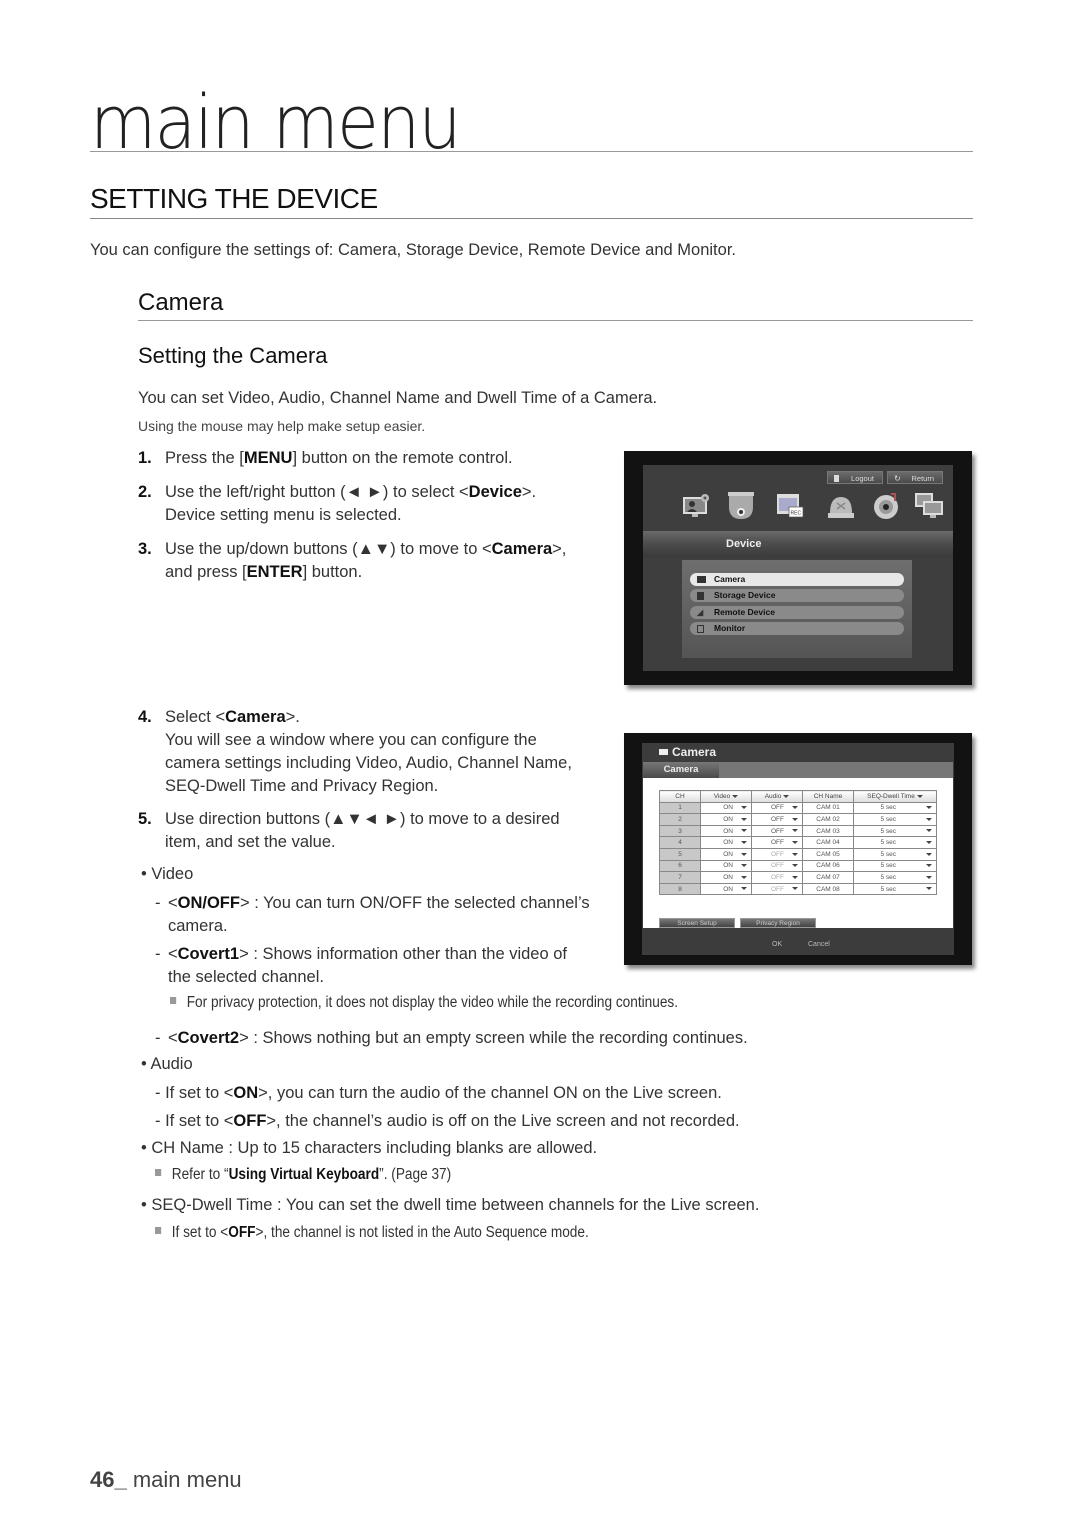 The width and height of the screenshot is (1080, 1530). Describe the element at coordinates (680, 854) in the screenshot. I see `cell-ch: 5` at that location.